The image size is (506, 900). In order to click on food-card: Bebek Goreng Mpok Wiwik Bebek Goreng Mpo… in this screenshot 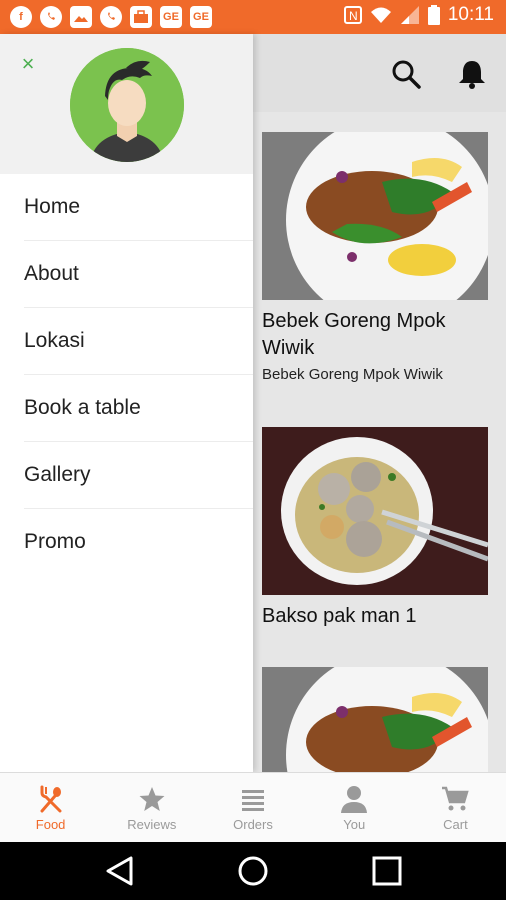, I will do `click(375, 257)`.